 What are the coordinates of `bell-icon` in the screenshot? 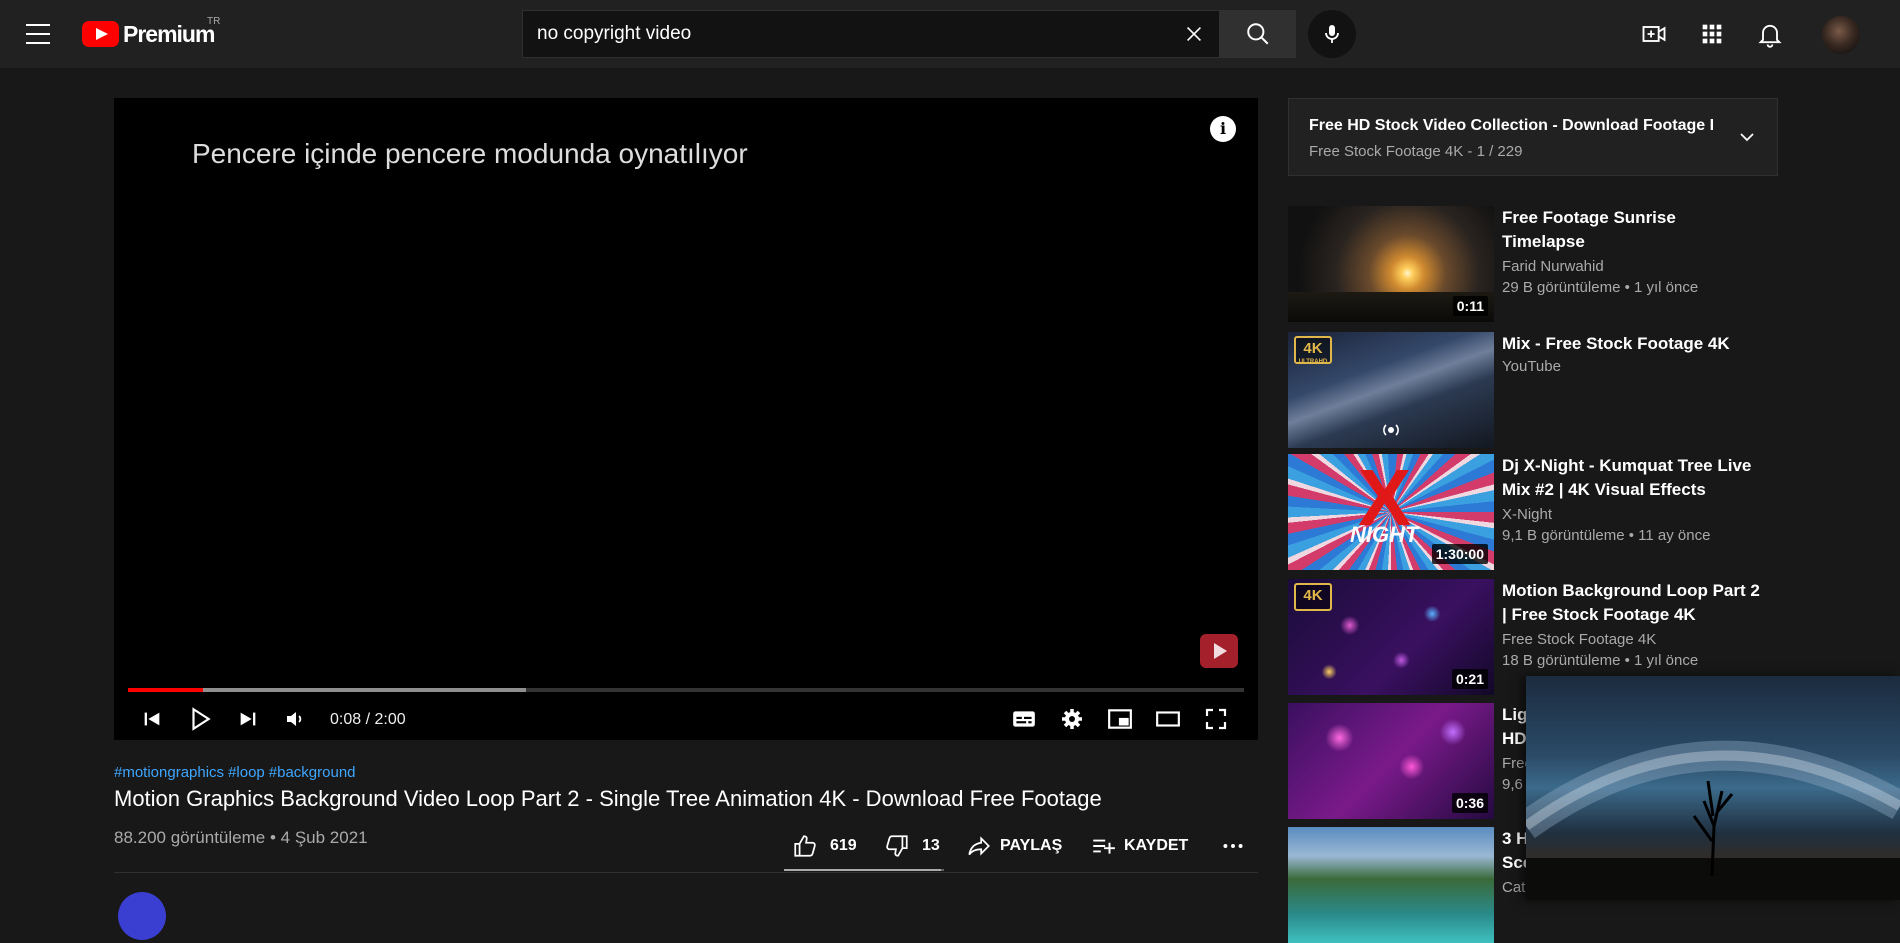 It's located at (1770, 34).